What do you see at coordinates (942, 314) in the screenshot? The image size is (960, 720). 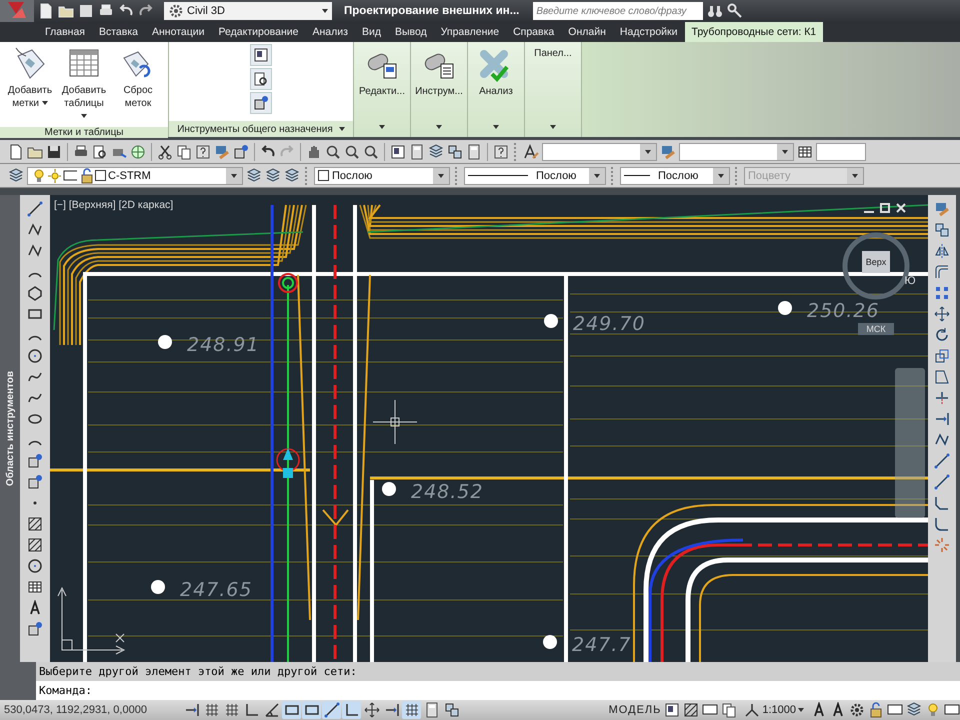 I see `move-icon` at bounding box center [942, 314].